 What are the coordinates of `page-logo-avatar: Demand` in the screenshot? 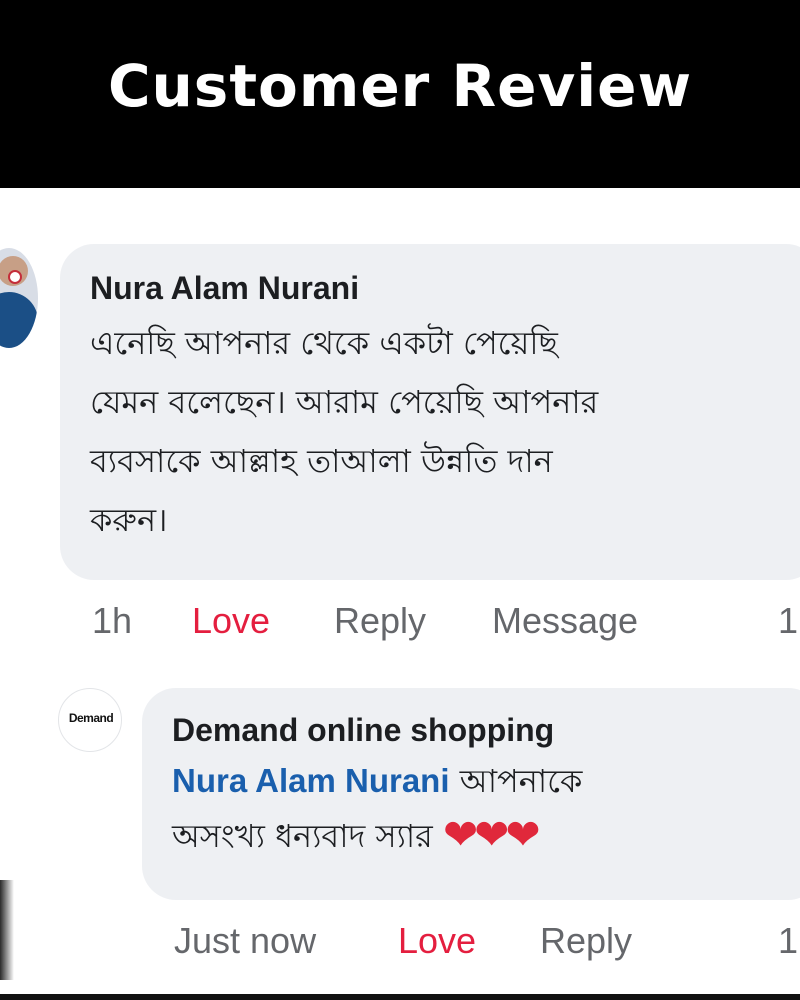 It's located at (90, 720).